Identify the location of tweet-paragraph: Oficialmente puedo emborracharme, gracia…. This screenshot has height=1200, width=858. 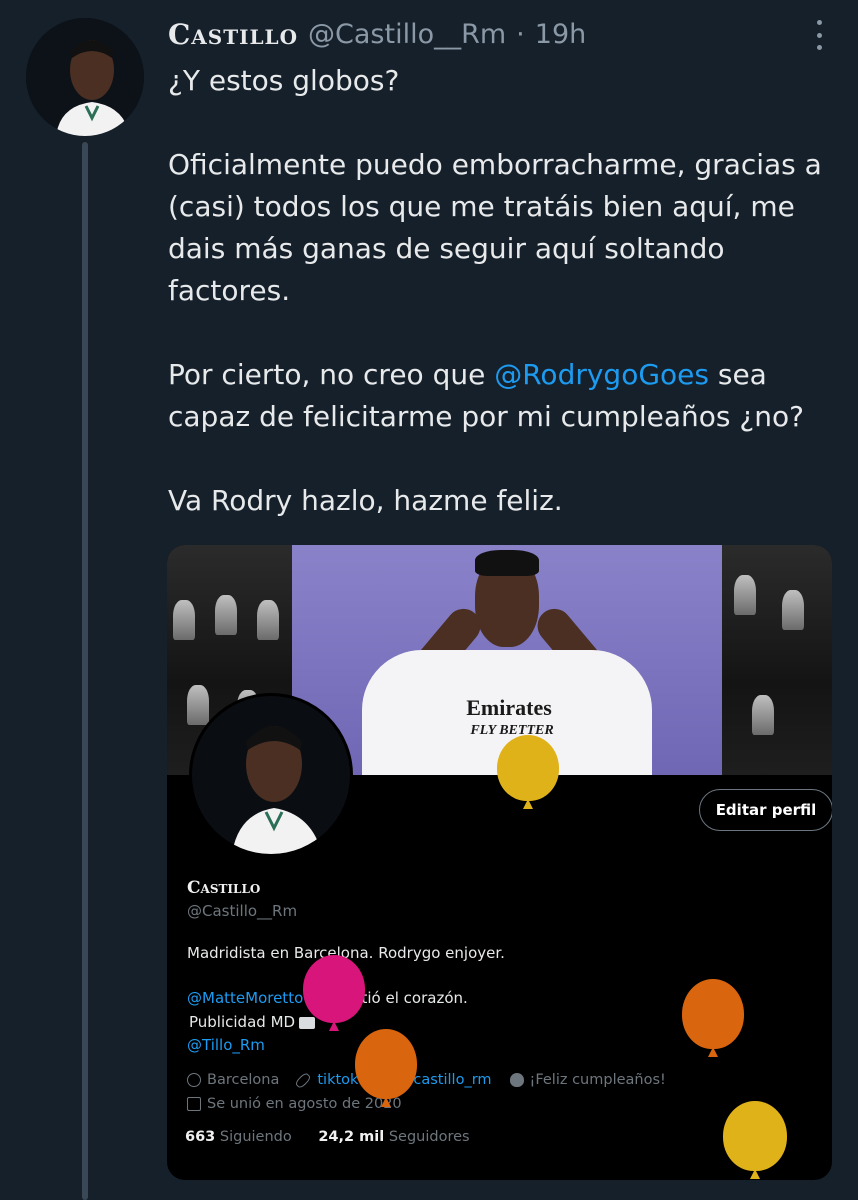
(495, 227).